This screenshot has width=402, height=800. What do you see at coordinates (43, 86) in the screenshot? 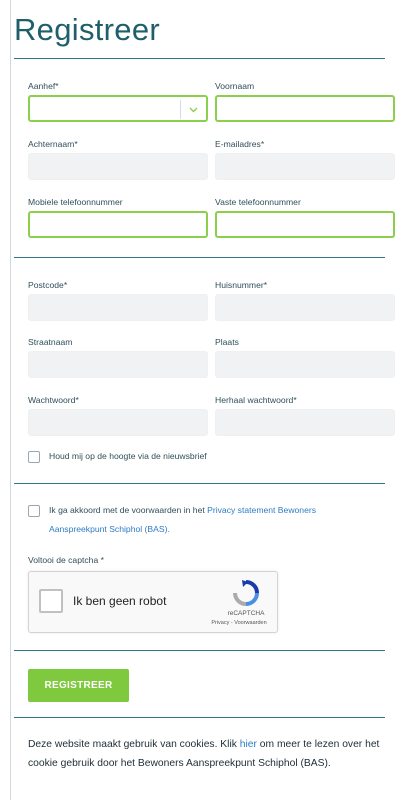
I see `aanhef-label: Aanhef*` at bounding box center [43, 86].